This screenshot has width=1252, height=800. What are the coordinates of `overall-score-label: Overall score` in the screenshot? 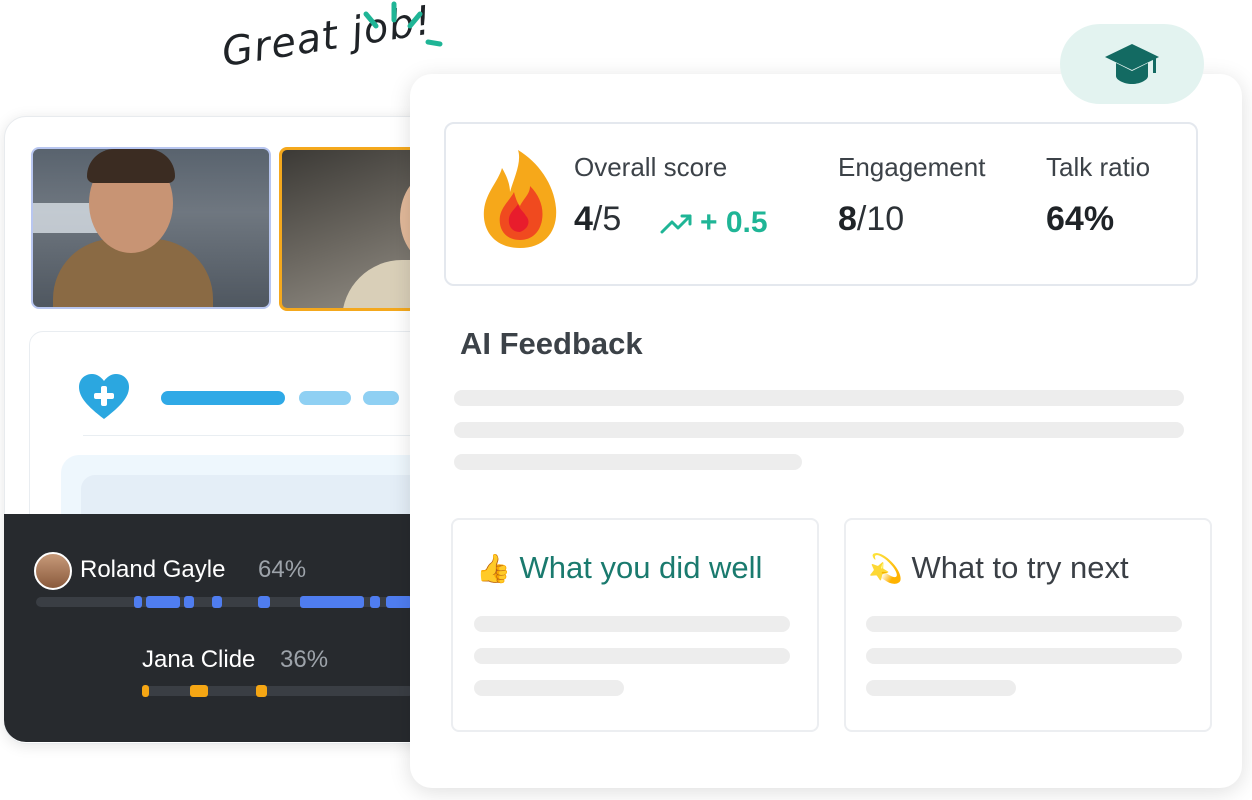 It's located at (651, 167).